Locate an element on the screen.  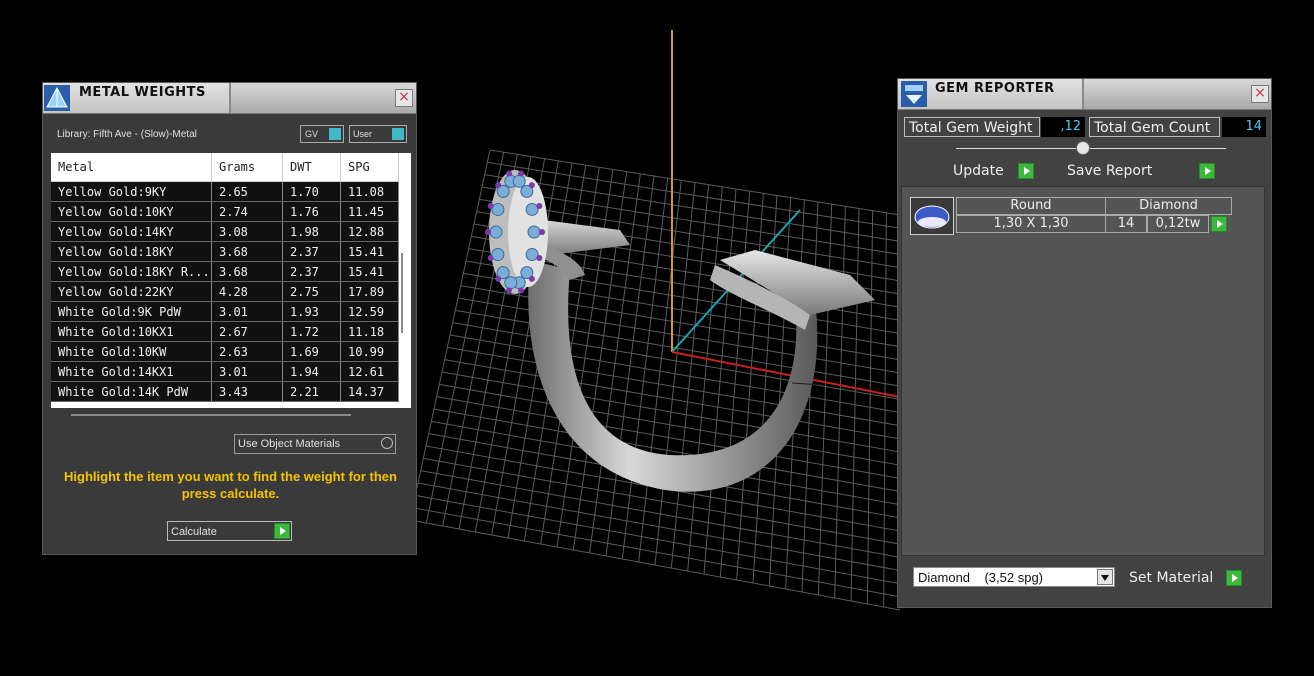
spg-cell: 17.89 is located at coordinates (369, 291).